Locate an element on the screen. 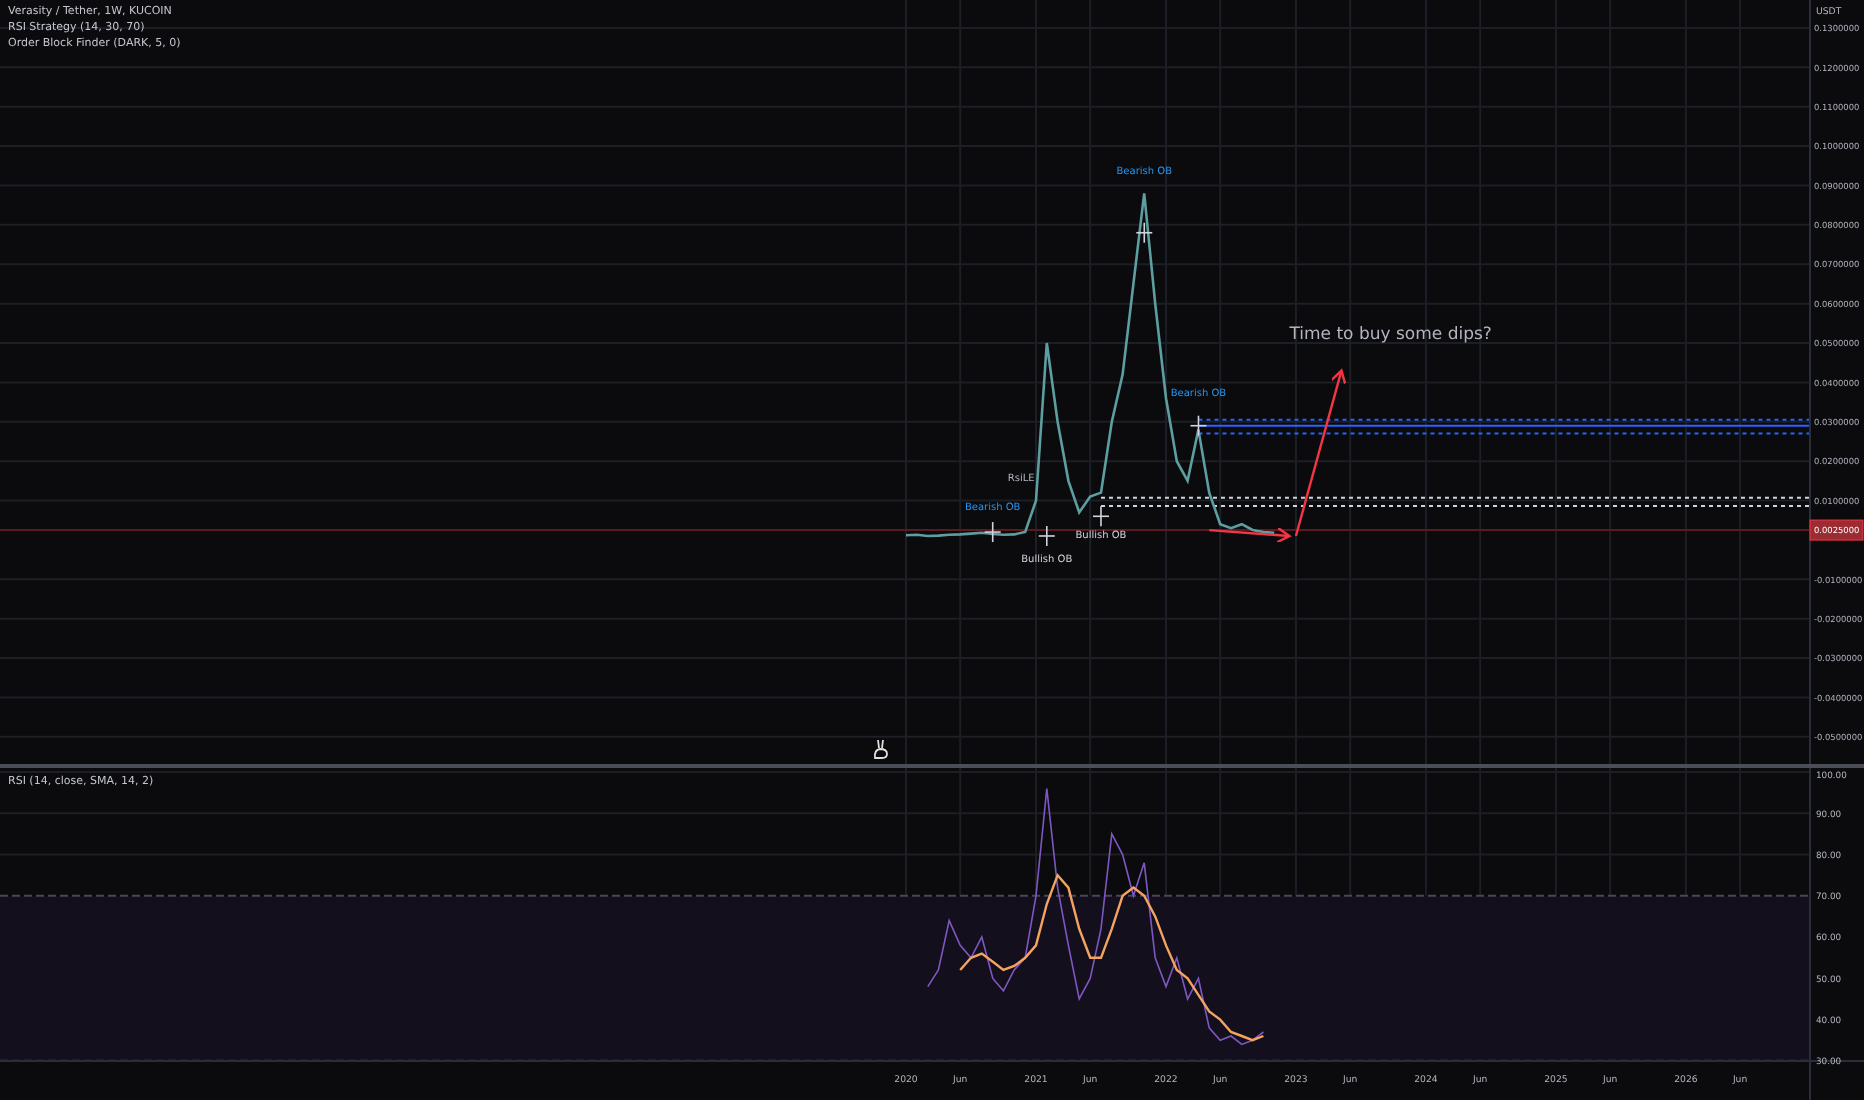 The height and width of the screenshot is (1100, 1864). rabbit-icon is located at coordinates (881, 749).